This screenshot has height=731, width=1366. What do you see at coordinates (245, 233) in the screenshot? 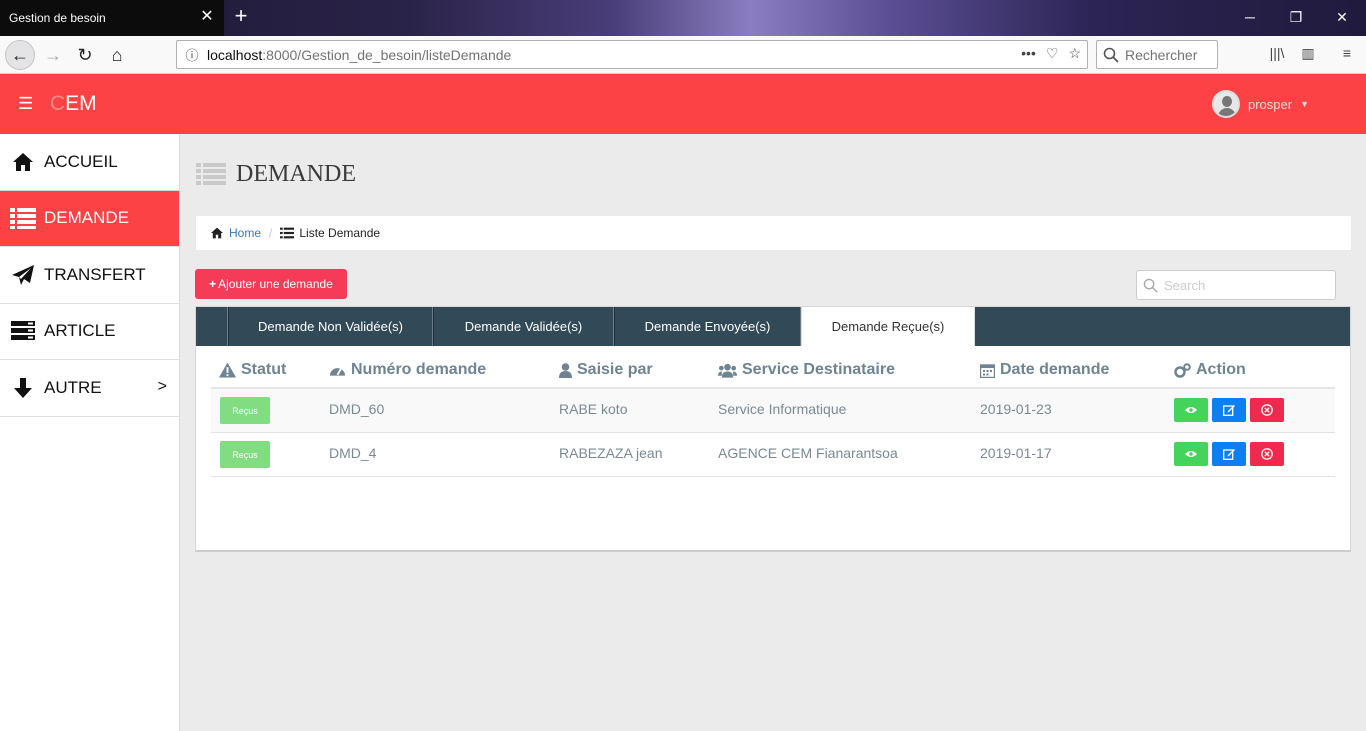
I see `breadcrumb-home-link: Home` at bounding box center [245, 233].